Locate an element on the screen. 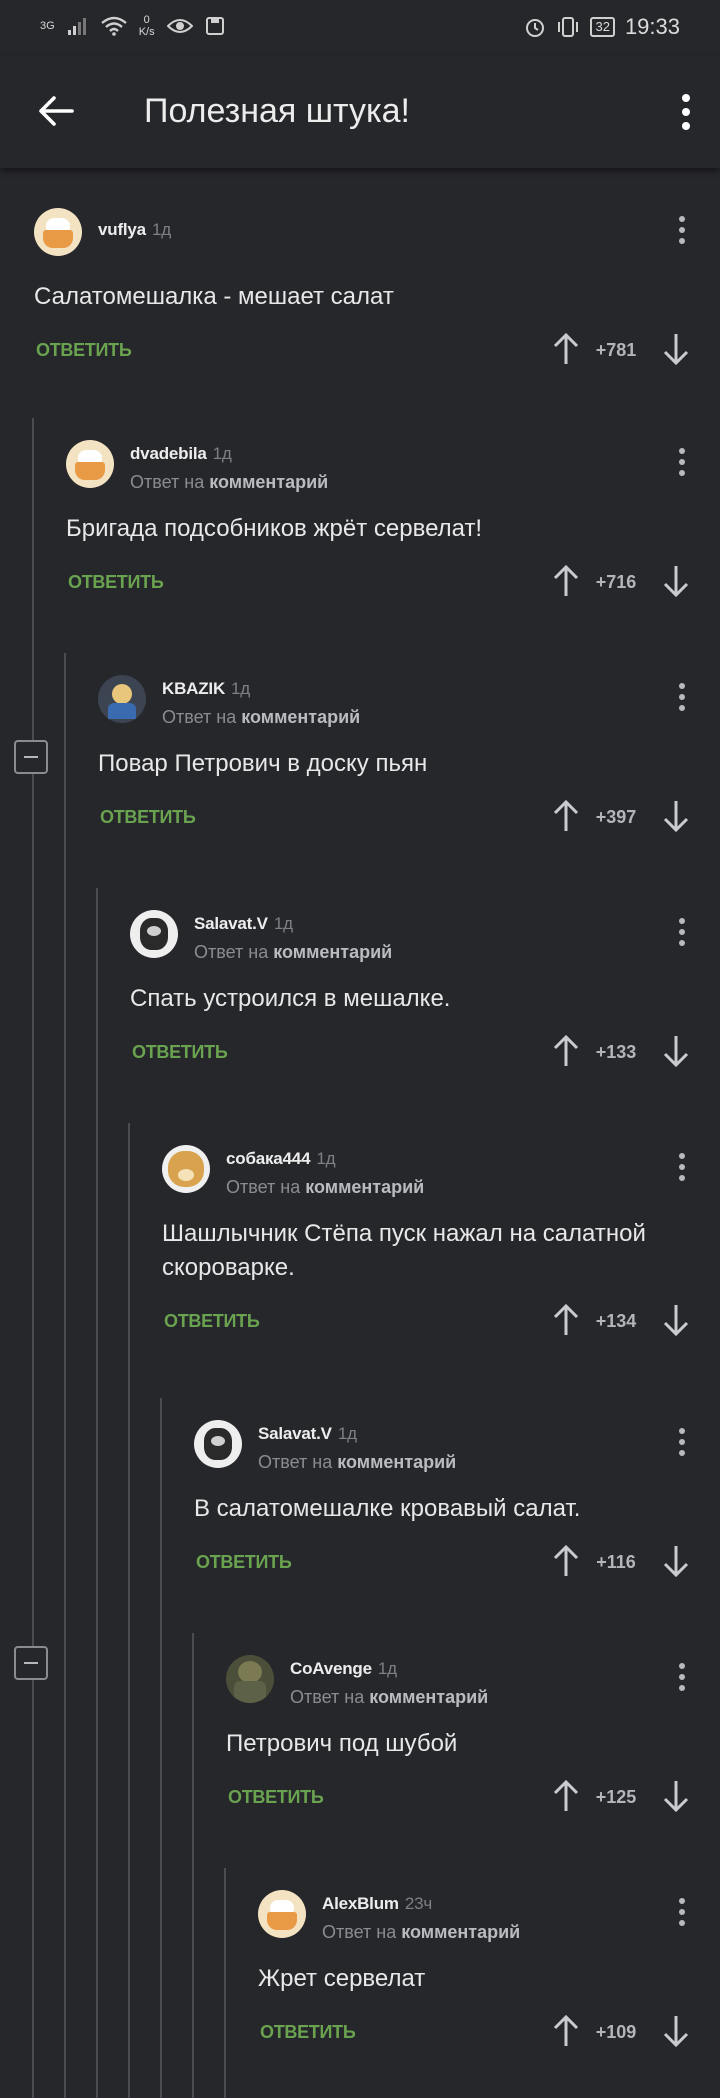 The image size is (720, 2098). comment-author: dvadebila 1д is located at coordinates (181, 454).